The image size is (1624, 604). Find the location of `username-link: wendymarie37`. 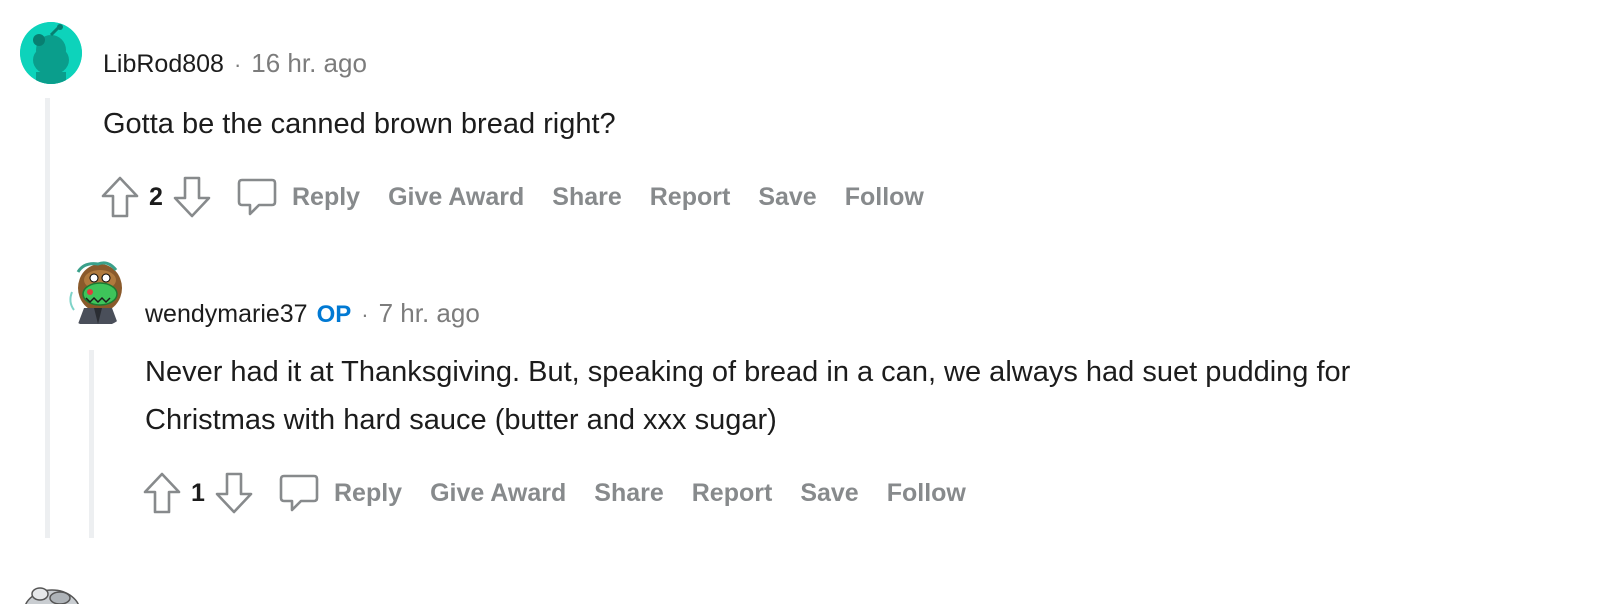

username-link: wendymarie37 is located at coordinates (226, 314).